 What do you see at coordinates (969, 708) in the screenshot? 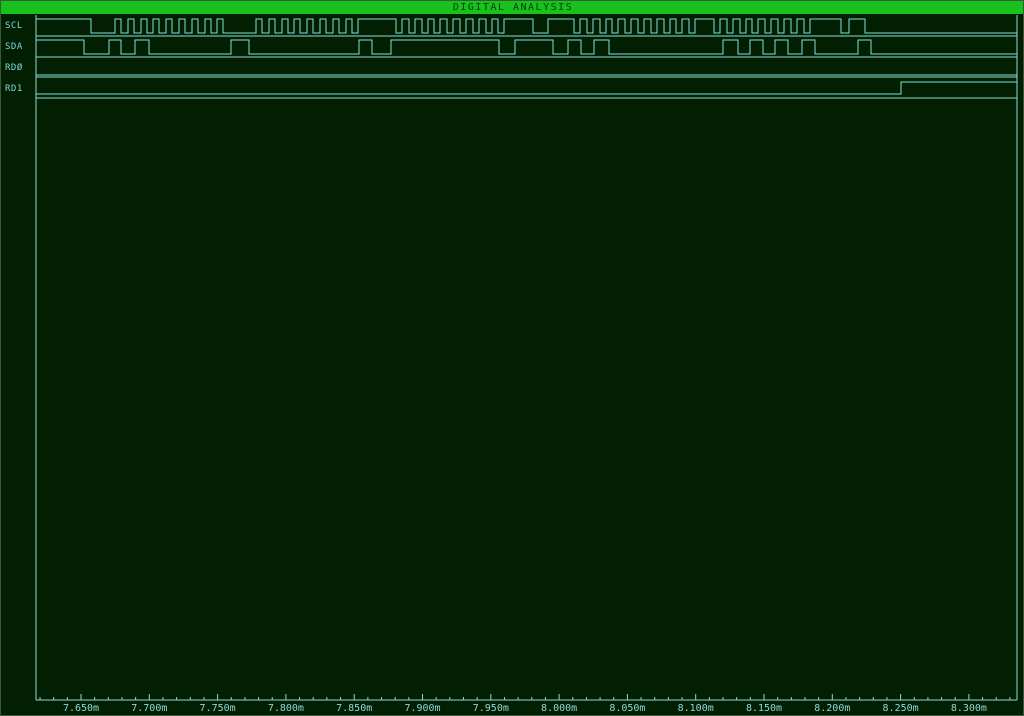
I see `axis-tick-label: 8.300m` at bounding box center [969, 708].